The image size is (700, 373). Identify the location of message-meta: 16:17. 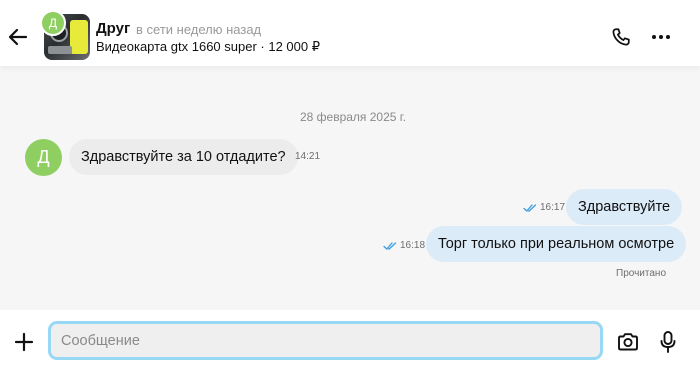
(544, 207).